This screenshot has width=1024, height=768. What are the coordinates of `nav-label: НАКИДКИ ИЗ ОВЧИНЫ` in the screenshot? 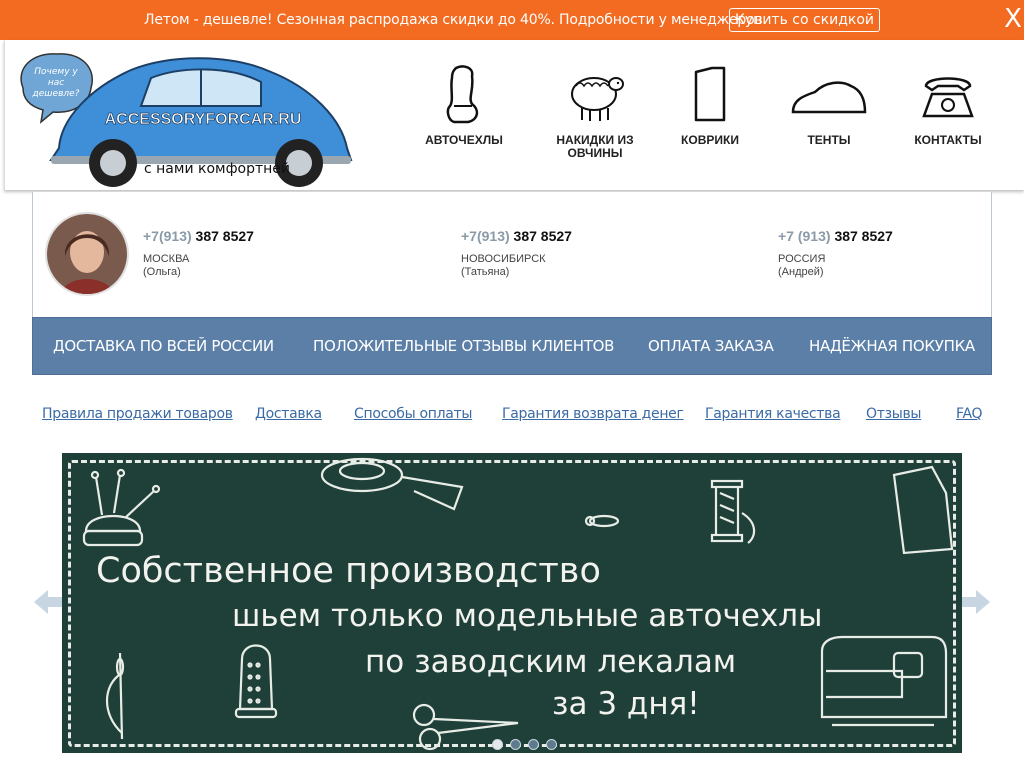 It's located at (595, 146).